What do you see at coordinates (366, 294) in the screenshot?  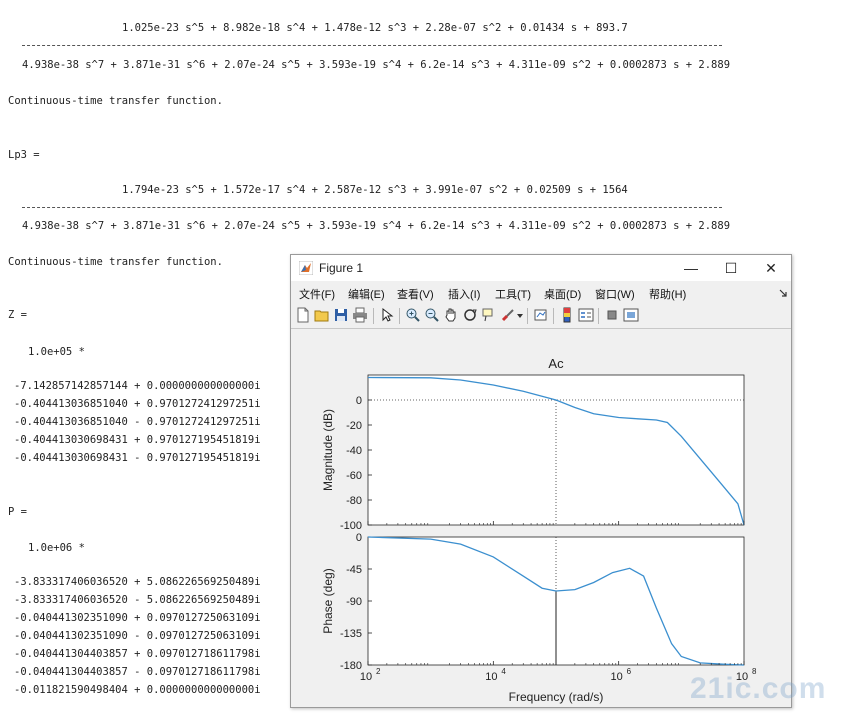 I see `menu-edit: 编辑(E)` at bounding box center [366, 294].